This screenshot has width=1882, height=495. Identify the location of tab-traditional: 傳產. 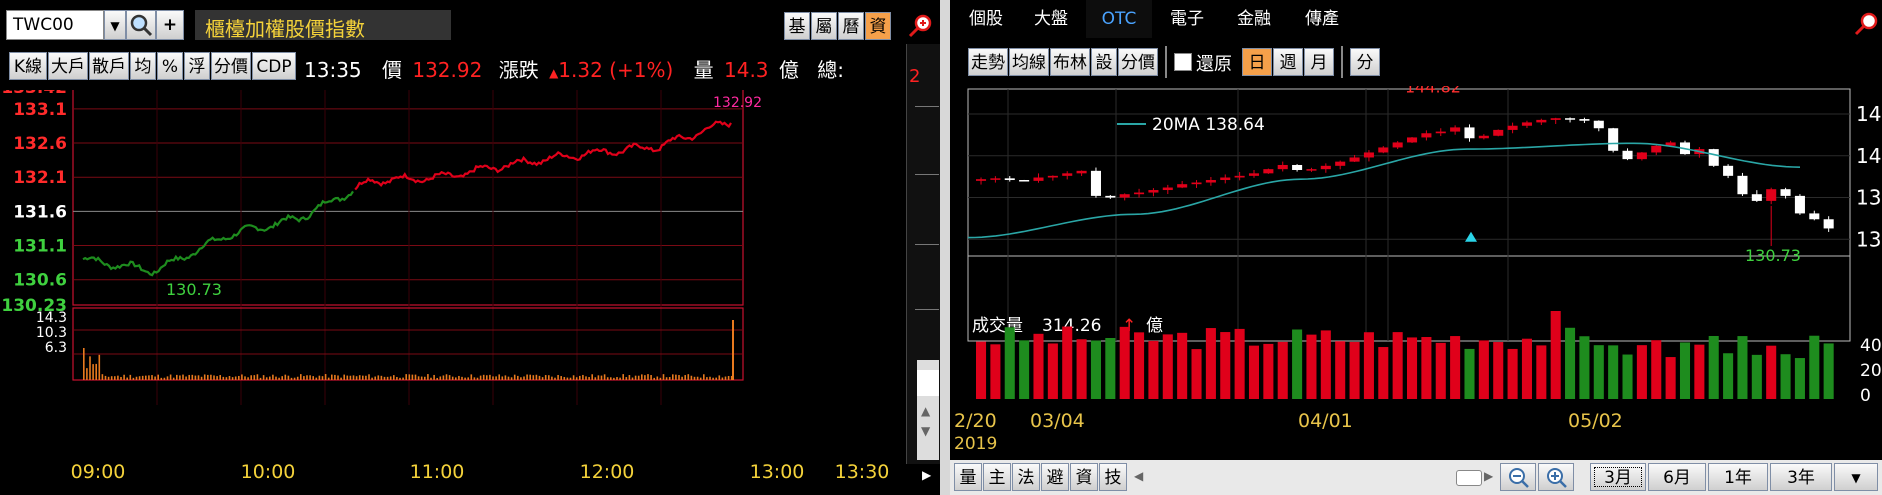
(1322, 19).